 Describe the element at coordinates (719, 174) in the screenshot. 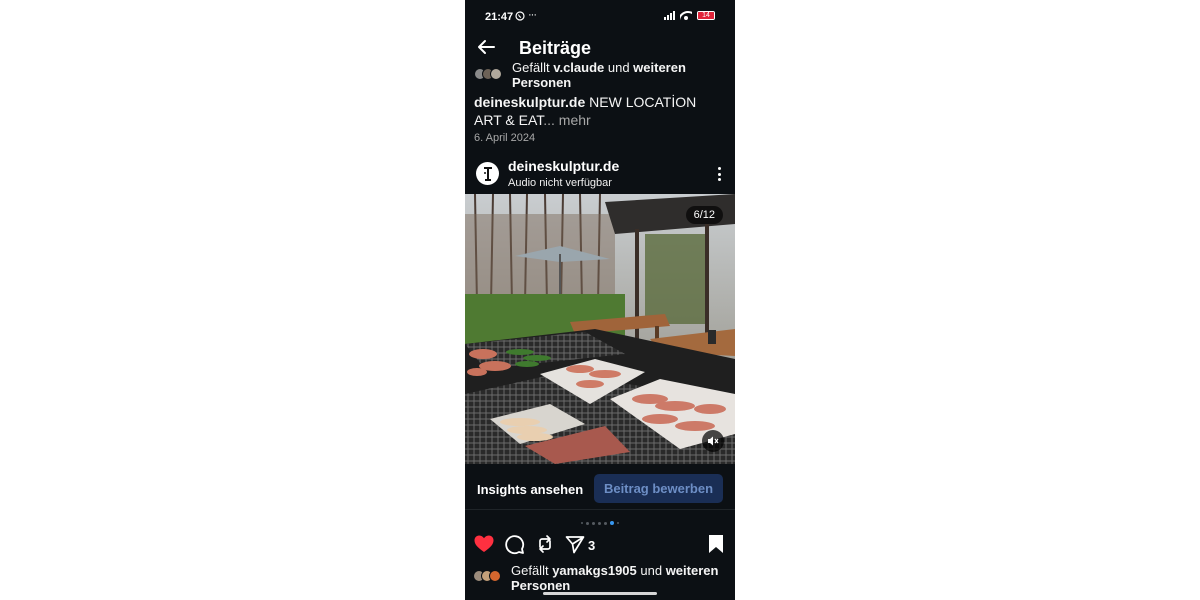

I see `more-options-icon` at that location.